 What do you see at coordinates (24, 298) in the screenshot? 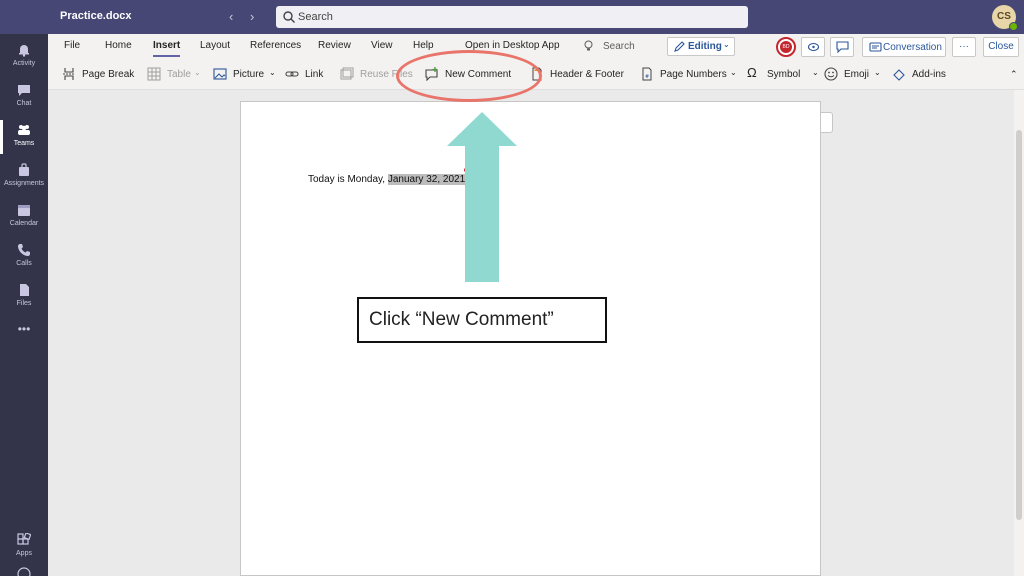
I see `rail-item-files: Files` at bounding box center [24, 298].